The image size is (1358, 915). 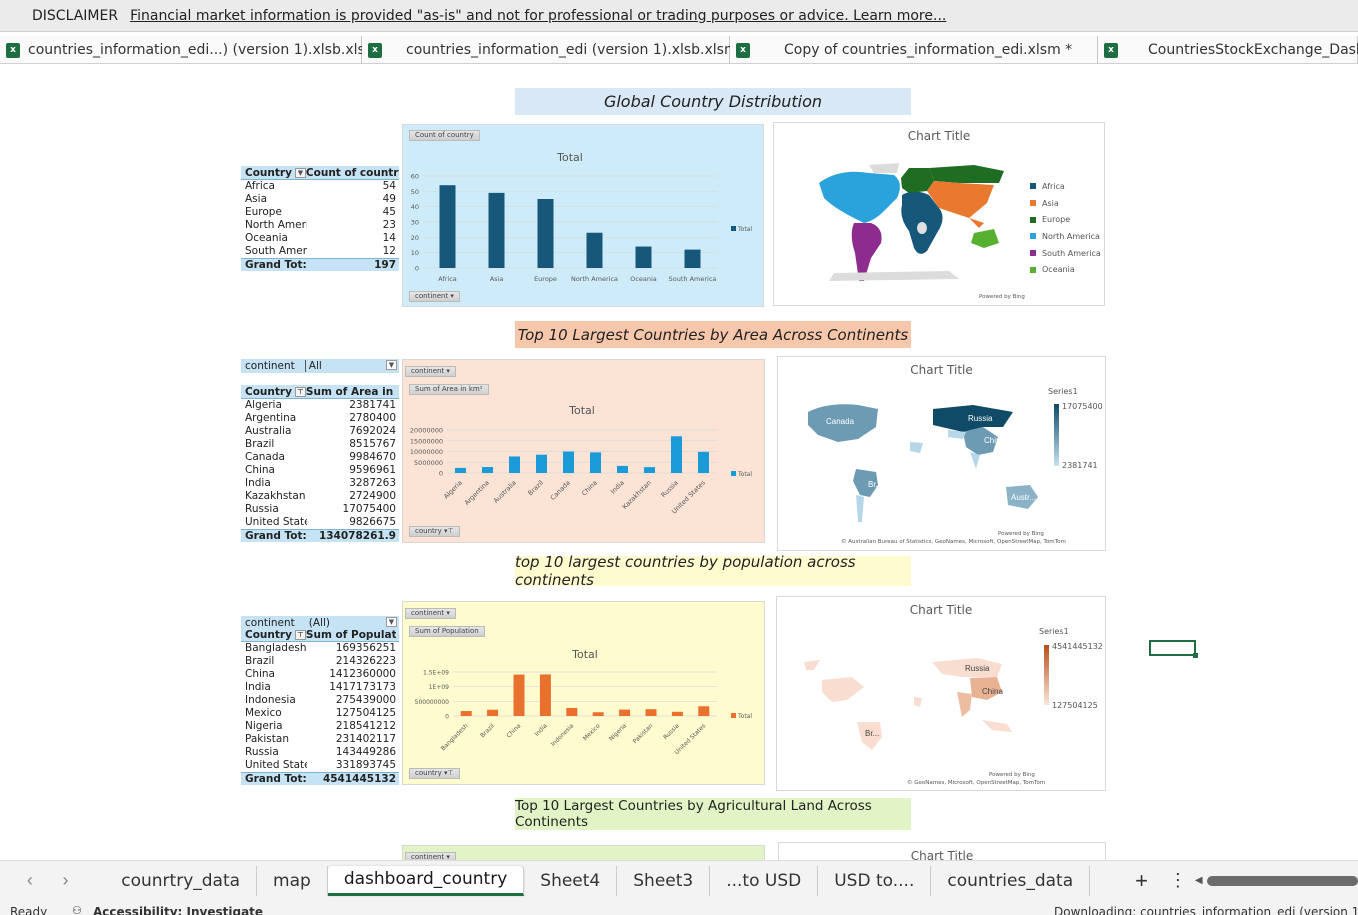 I want to click on pivot-row: China 1412360000, so click(x=320, y=674).